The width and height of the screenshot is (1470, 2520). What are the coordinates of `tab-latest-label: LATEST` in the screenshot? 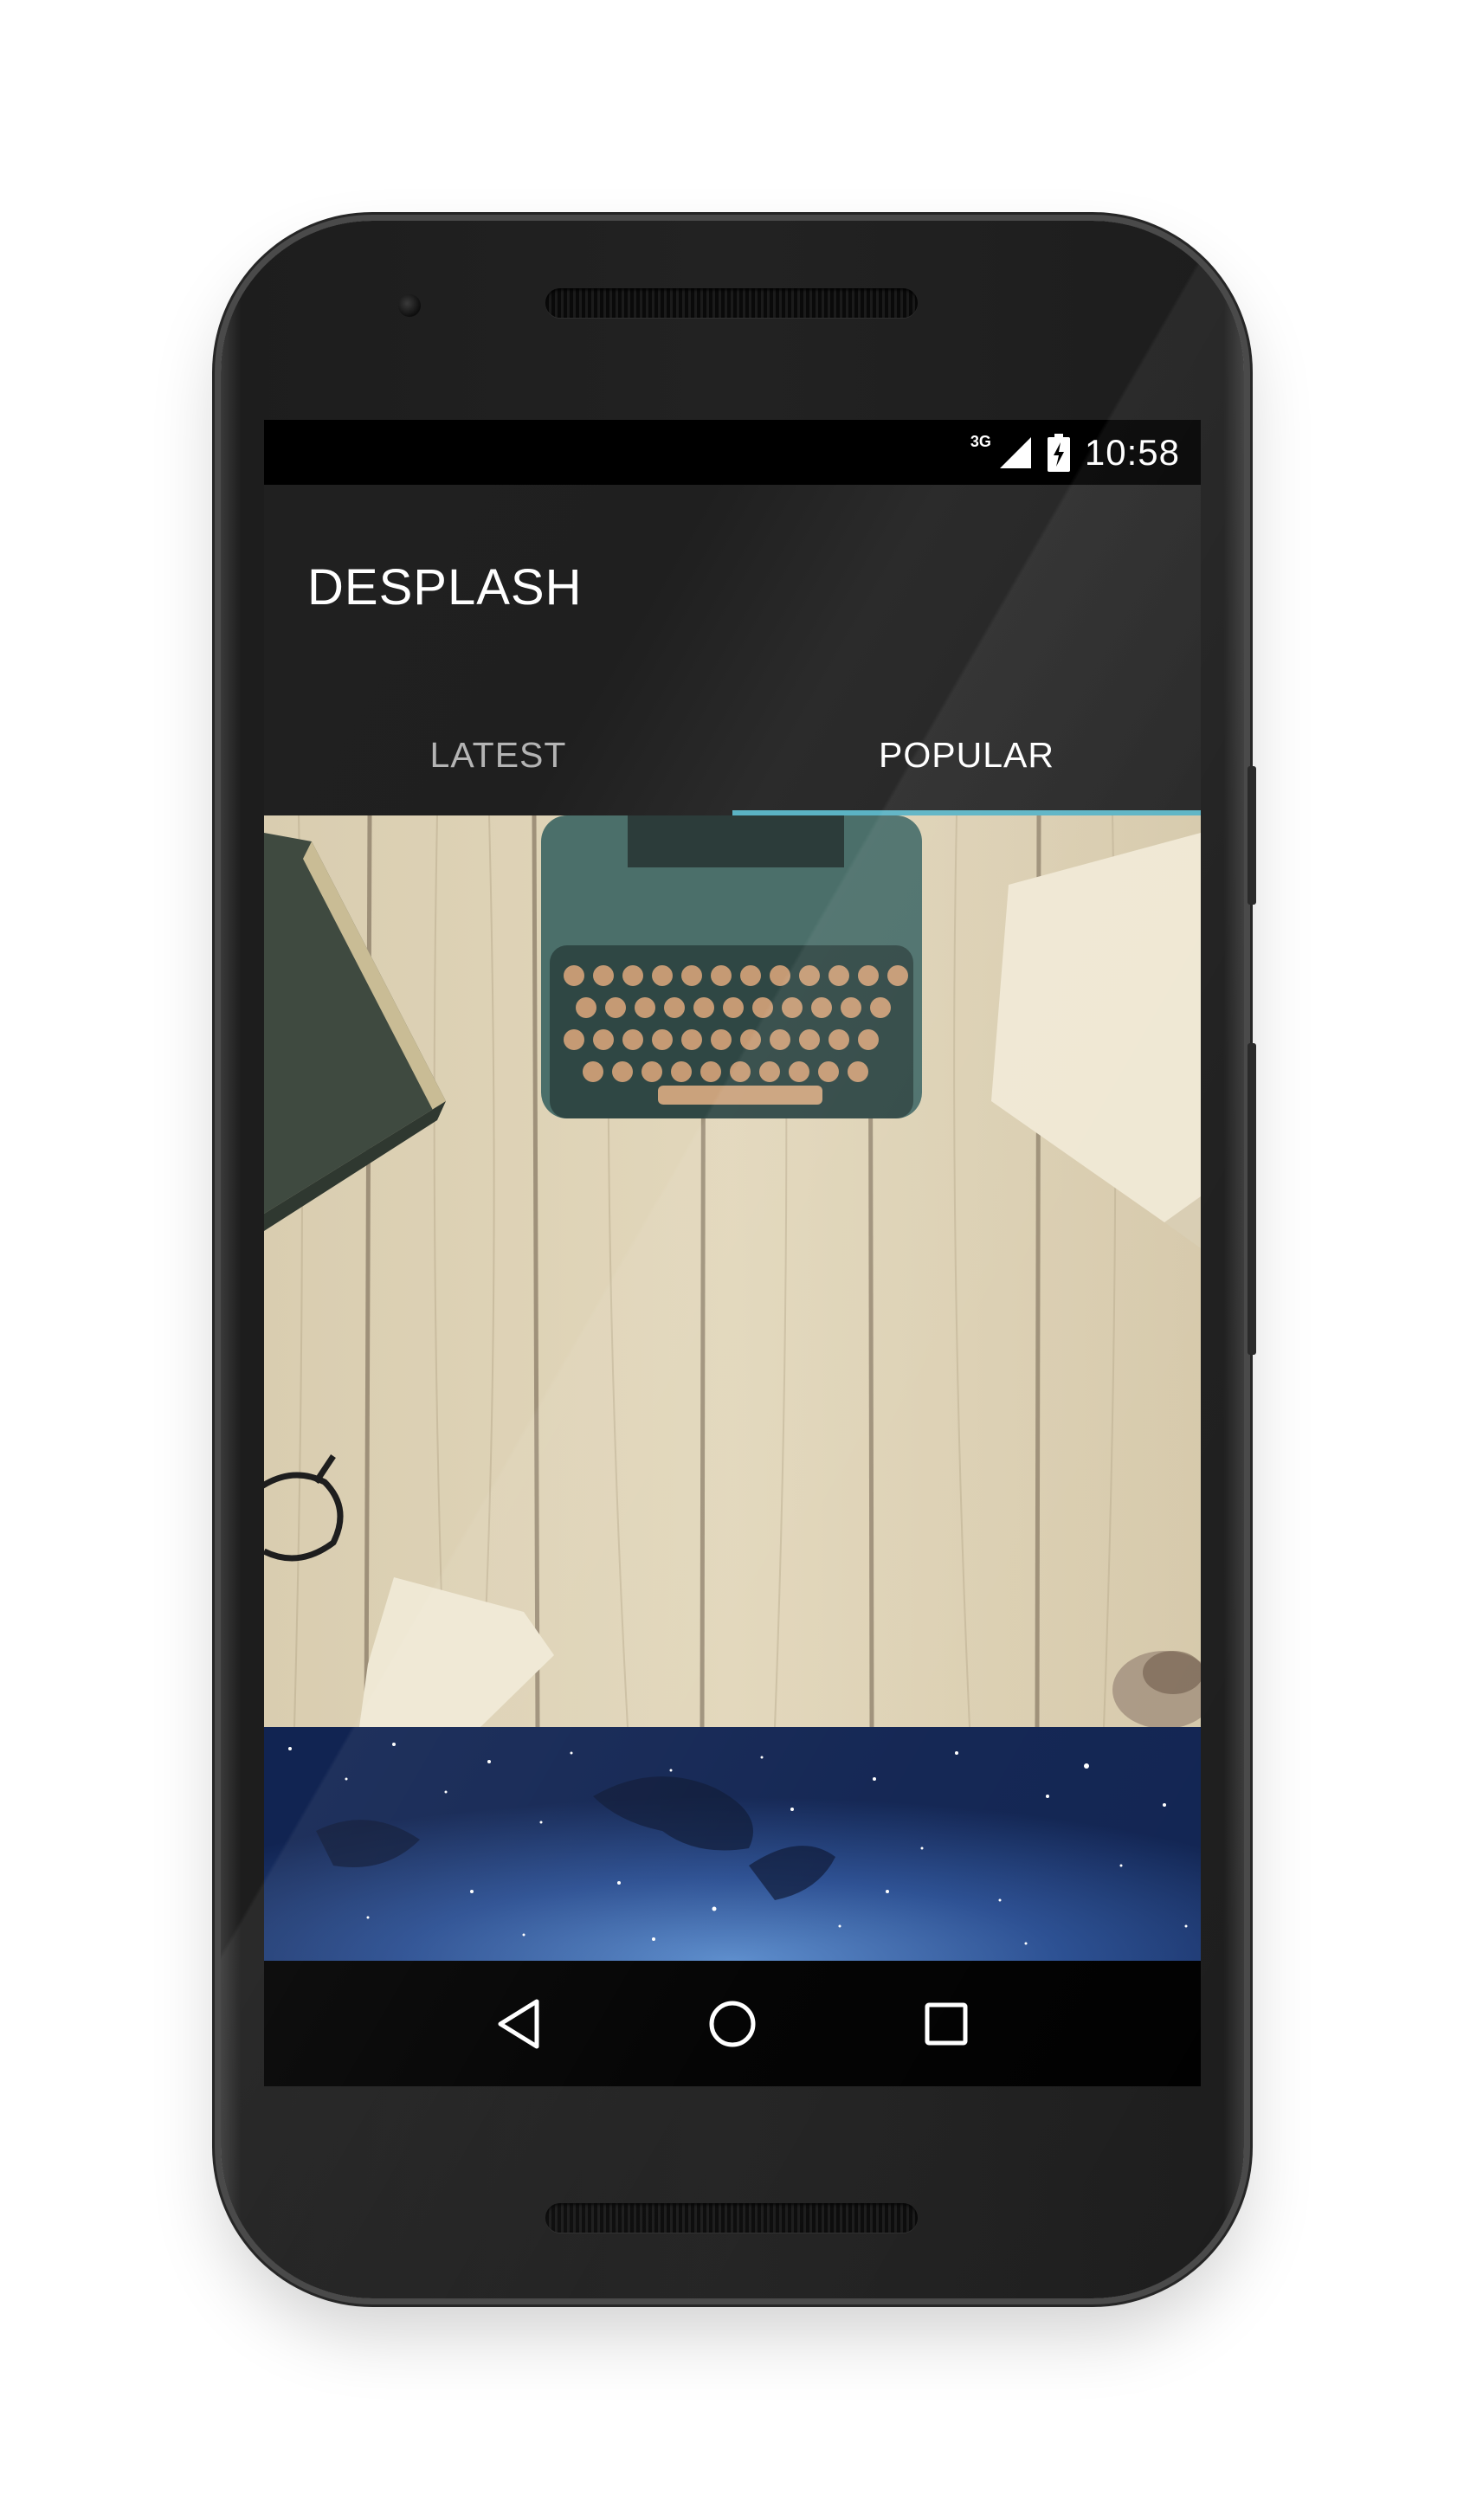 It's located at (498, 754).